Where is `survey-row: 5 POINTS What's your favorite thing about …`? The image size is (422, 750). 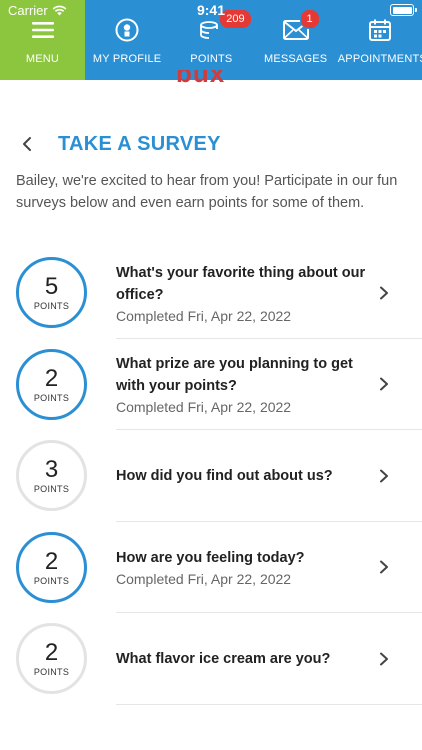 survey-row: 5 POINTS What's your favorite thing about … is located at coordinates (211, 293).